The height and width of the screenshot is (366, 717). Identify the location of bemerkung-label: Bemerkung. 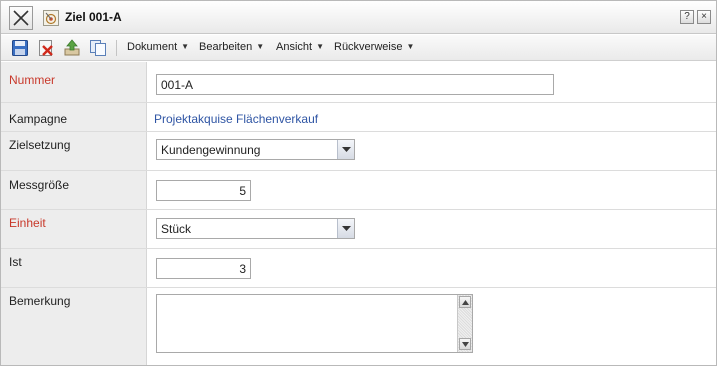
(40, 301).